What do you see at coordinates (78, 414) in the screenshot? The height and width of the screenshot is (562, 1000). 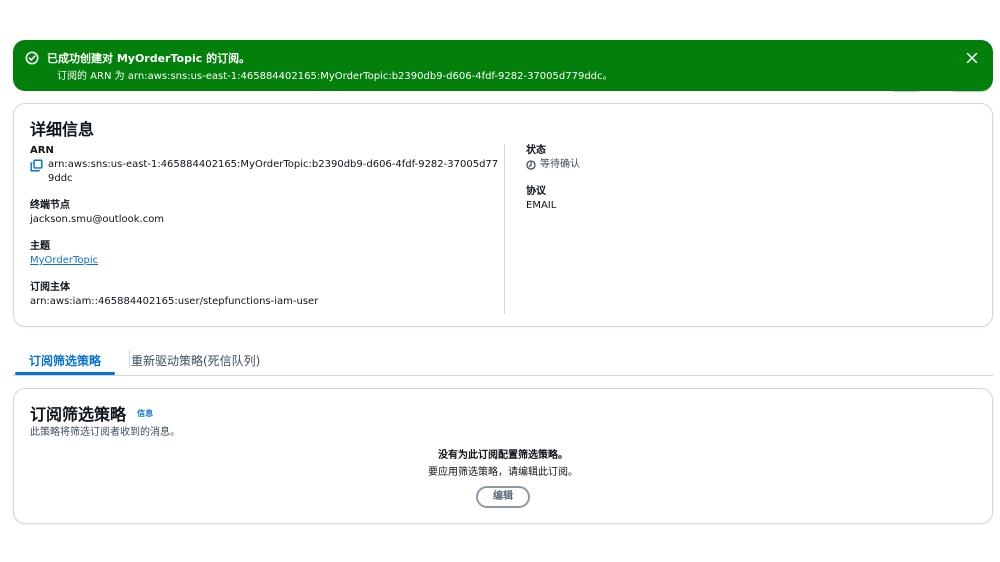 I see `filter-policy-title: 订阅筛选策略` at bounding box center [78, 414].